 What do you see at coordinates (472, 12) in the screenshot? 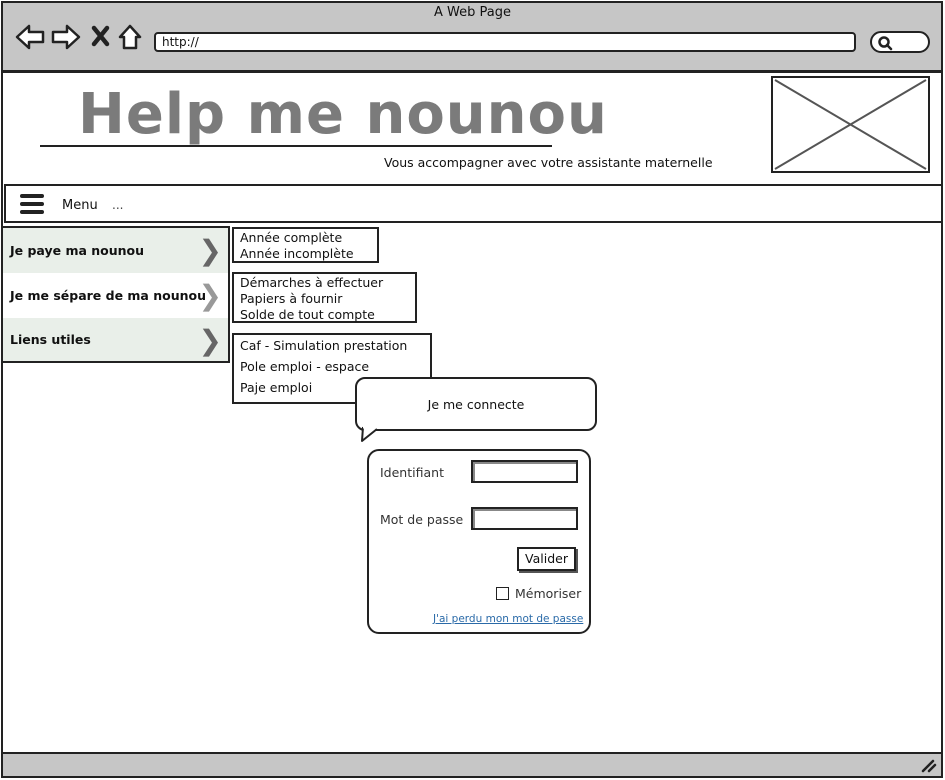
I see `browser-title: A Web Page` at bounding box center [472, 12].